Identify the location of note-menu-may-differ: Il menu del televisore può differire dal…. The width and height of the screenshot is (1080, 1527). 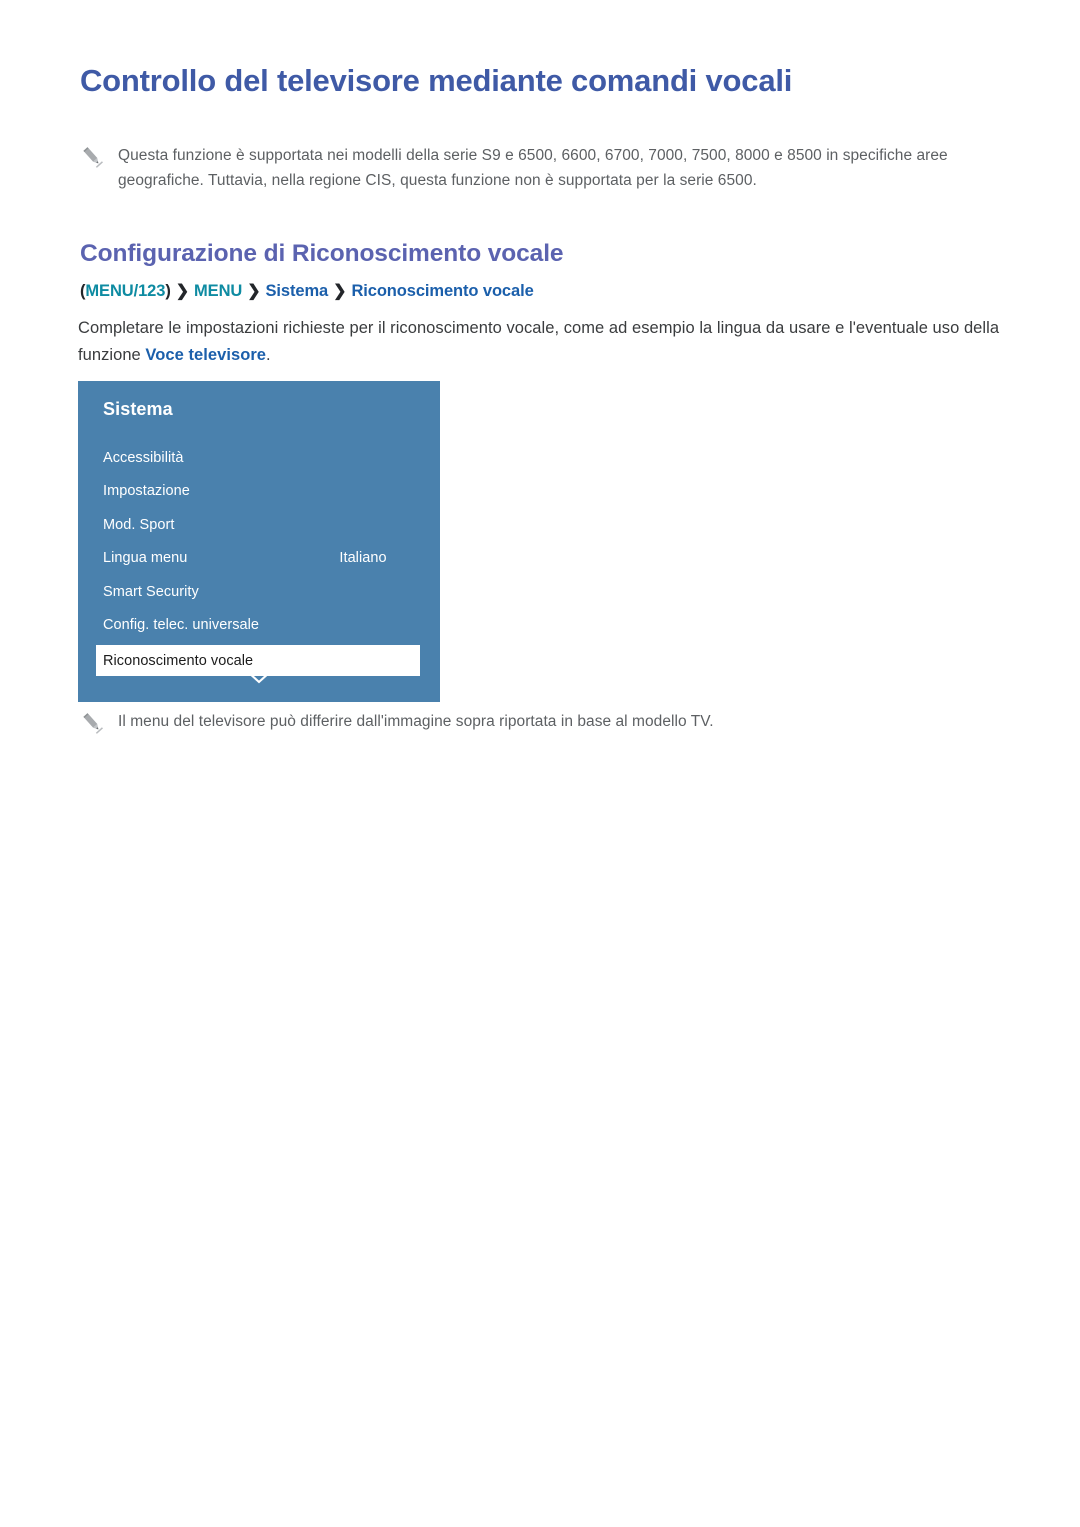
(545, 722).